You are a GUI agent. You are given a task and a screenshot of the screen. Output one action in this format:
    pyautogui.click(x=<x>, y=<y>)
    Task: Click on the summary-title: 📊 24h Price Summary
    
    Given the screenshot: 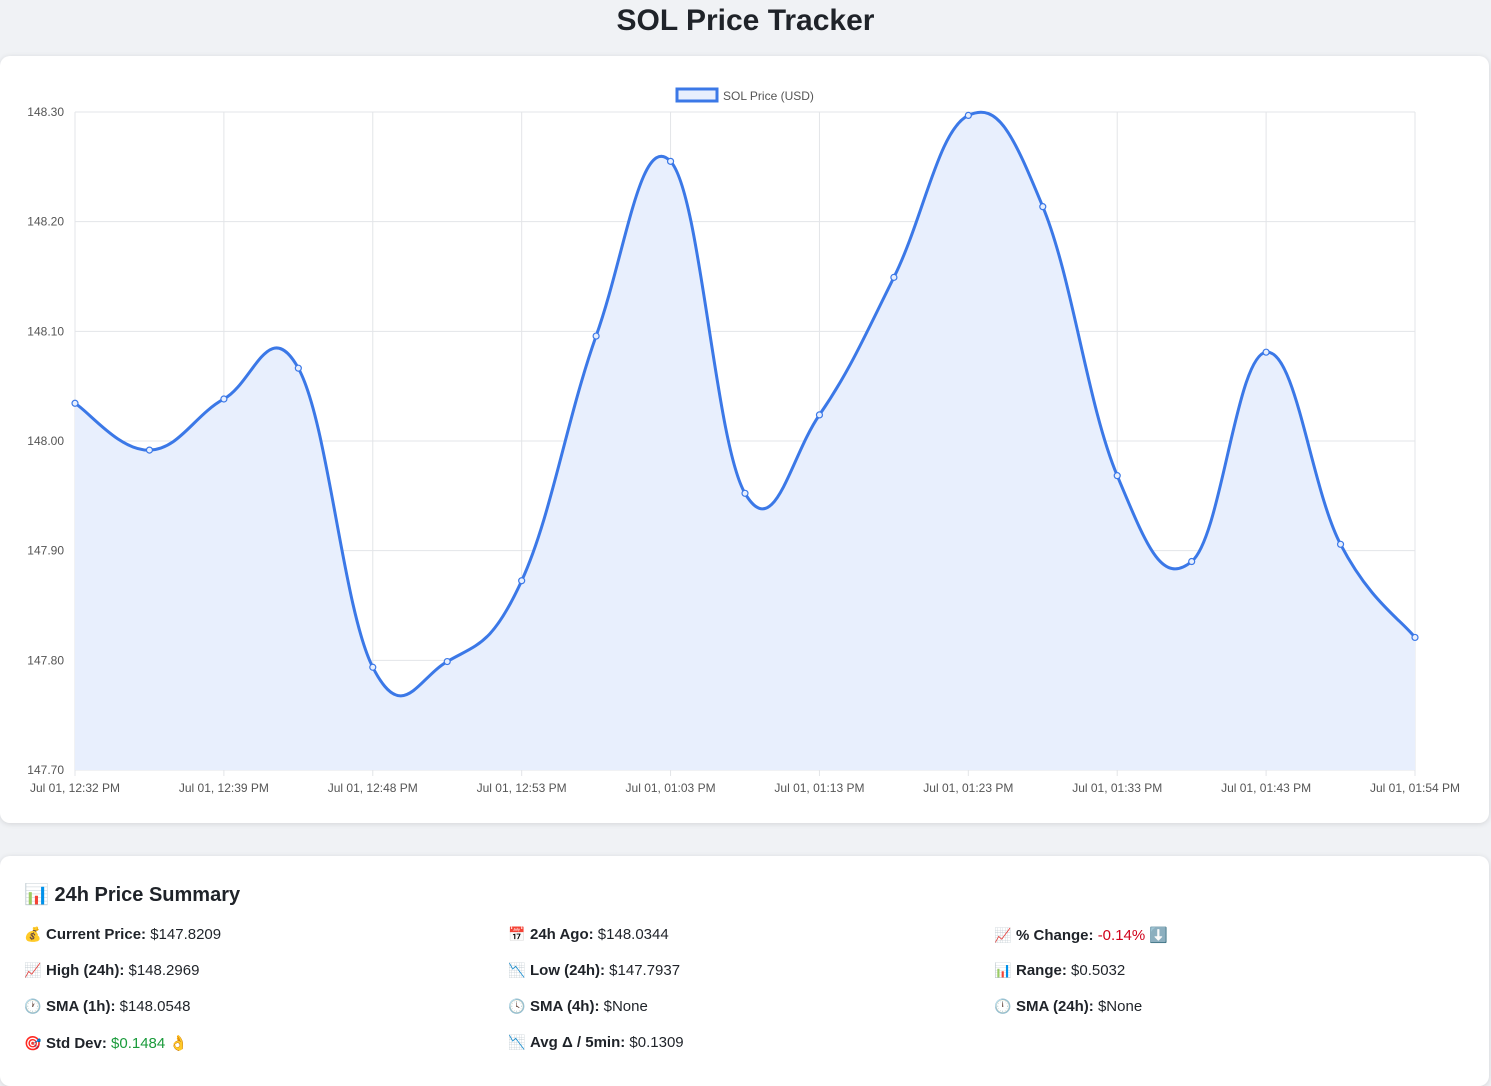 What is the action you would take?
    pyautogui.click(x=132, y=894)
    